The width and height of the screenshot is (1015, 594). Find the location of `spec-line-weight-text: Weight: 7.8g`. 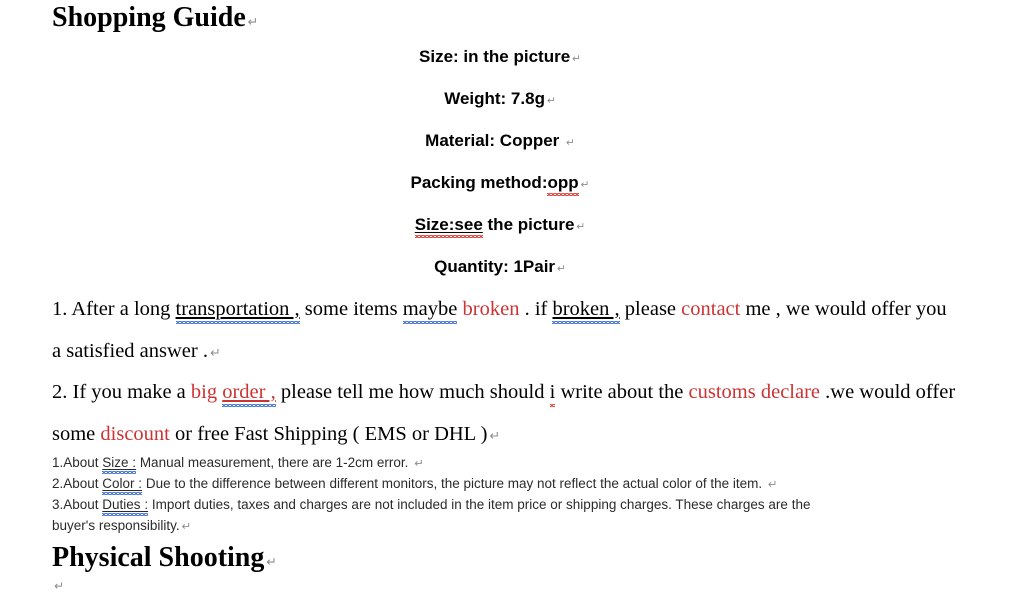

spec-line-weight-text: Weight: 7.8g is located at coordinates (494, 98).